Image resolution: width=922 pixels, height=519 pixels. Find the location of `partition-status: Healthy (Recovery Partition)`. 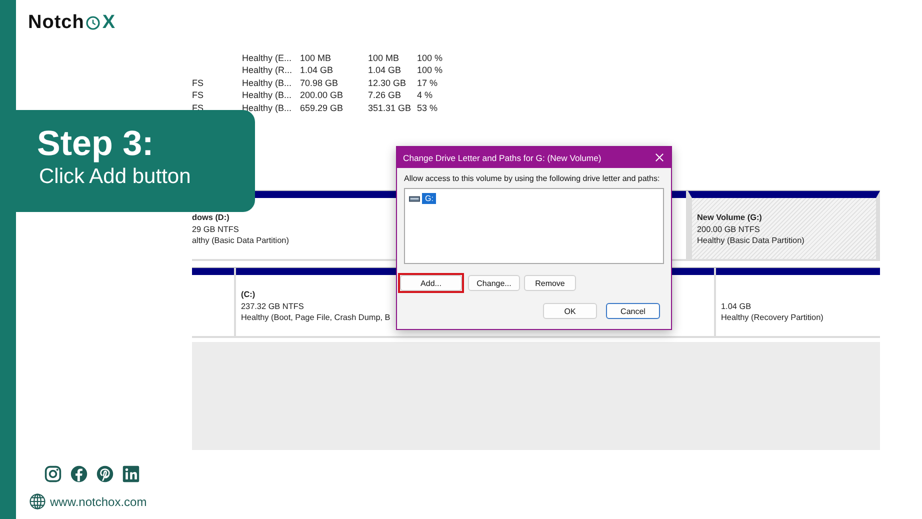

partition-status: Healthy (Recovery Partition) is located at coordinates (772, 318).